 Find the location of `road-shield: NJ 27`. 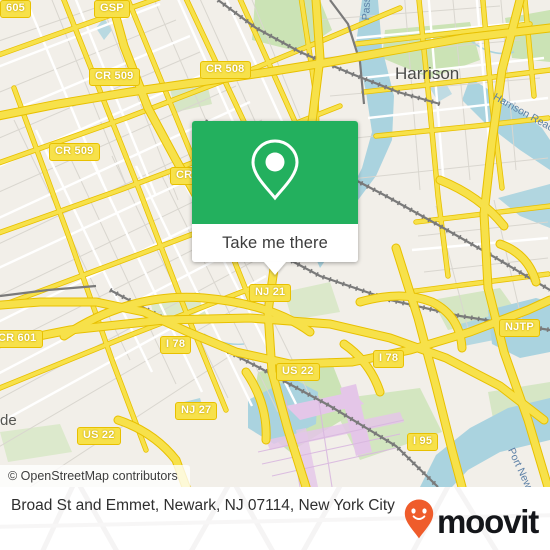

road-shield: NJ 27 is located at coordinates (196, 411).